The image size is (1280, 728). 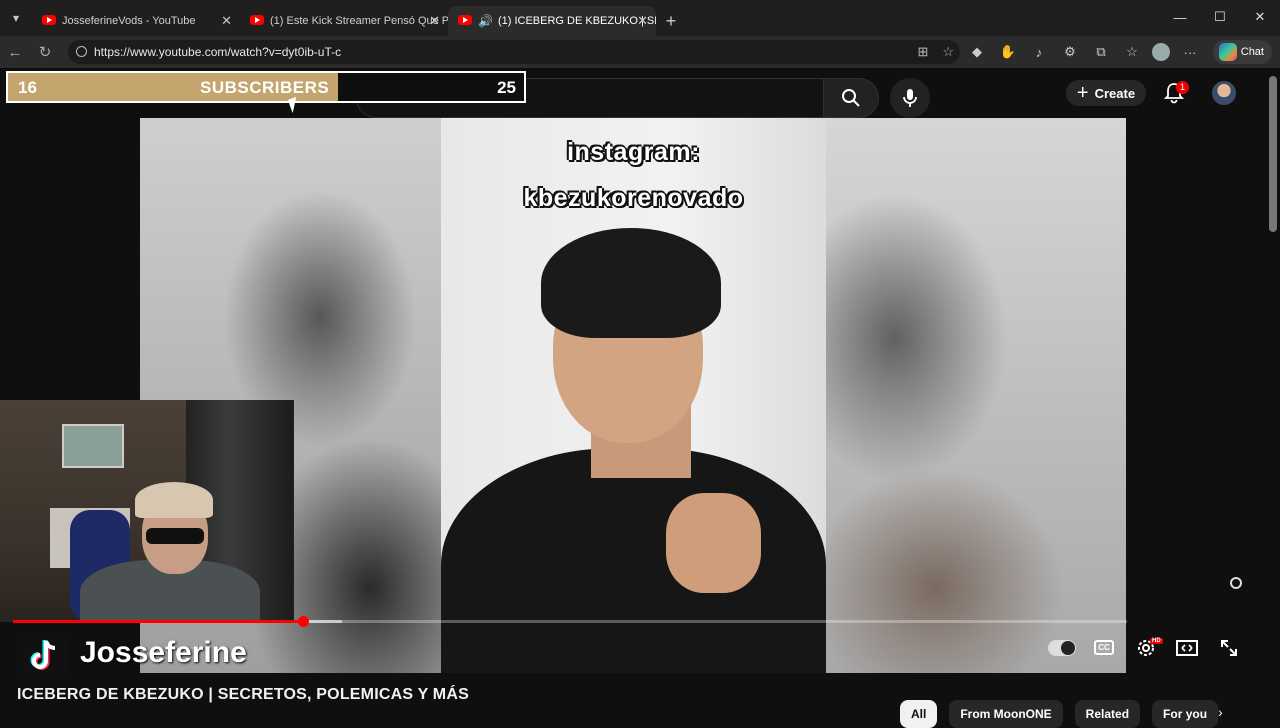 What do you see at coordinates (1260, 17) in the screenshot?
I see `close-window-icon: ✕` at bounding box center [1260, 17].